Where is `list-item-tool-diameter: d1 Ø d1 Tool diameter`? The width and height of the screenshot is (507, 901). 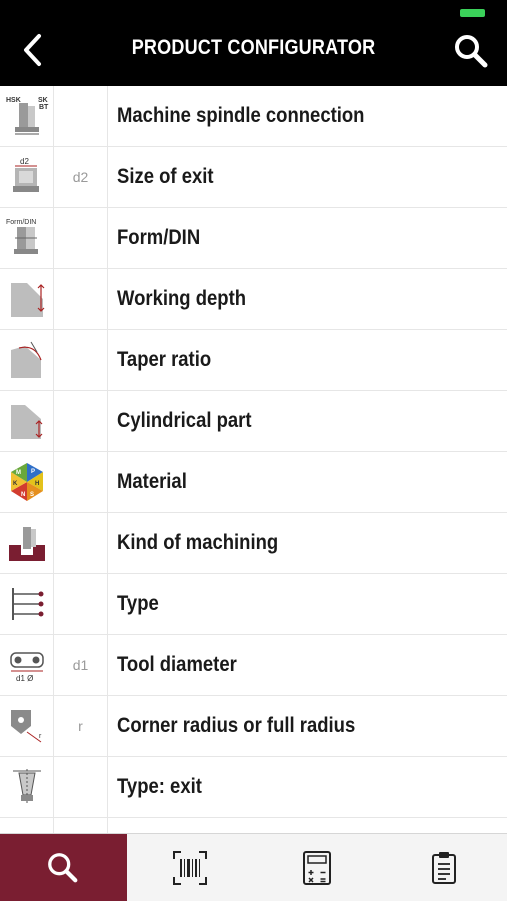
list-item-tool-diameter: d1 Ø d1 Tool diameter is located at coordinates (253, 665).